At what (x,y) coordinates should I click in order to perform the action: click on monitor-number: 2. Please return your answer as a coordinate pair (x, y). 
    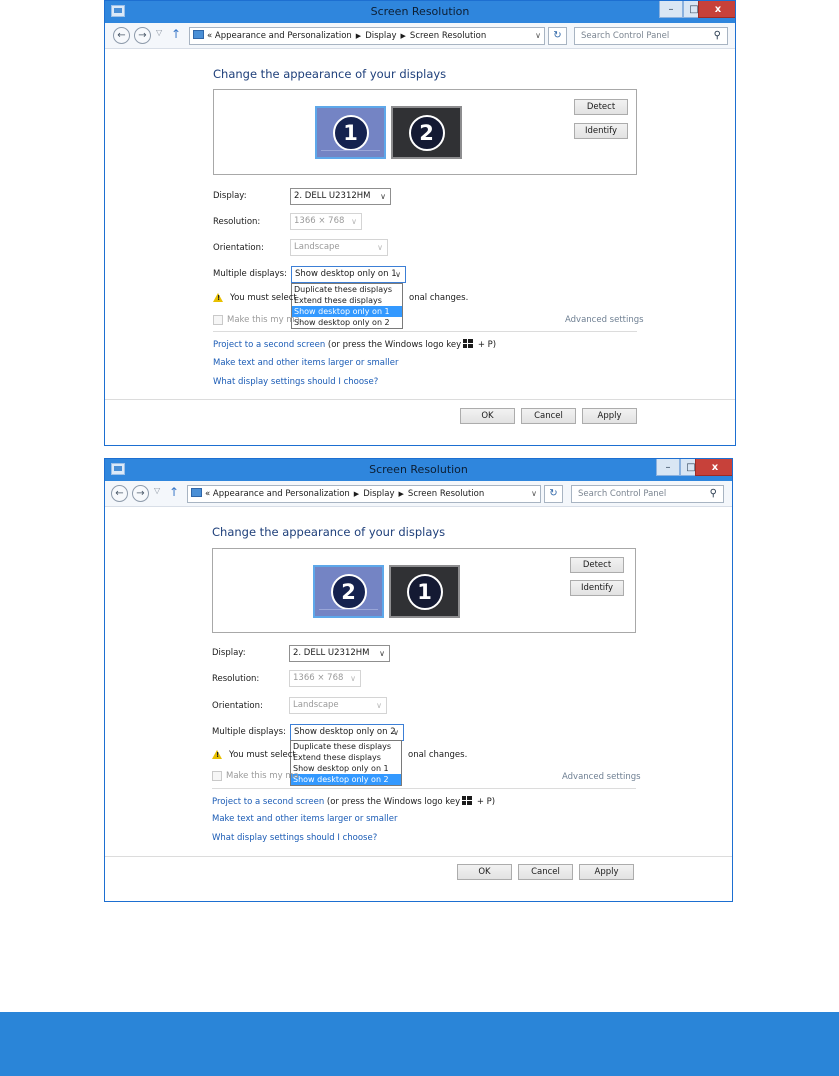
    Looking at the image, I should click on (426, 132).